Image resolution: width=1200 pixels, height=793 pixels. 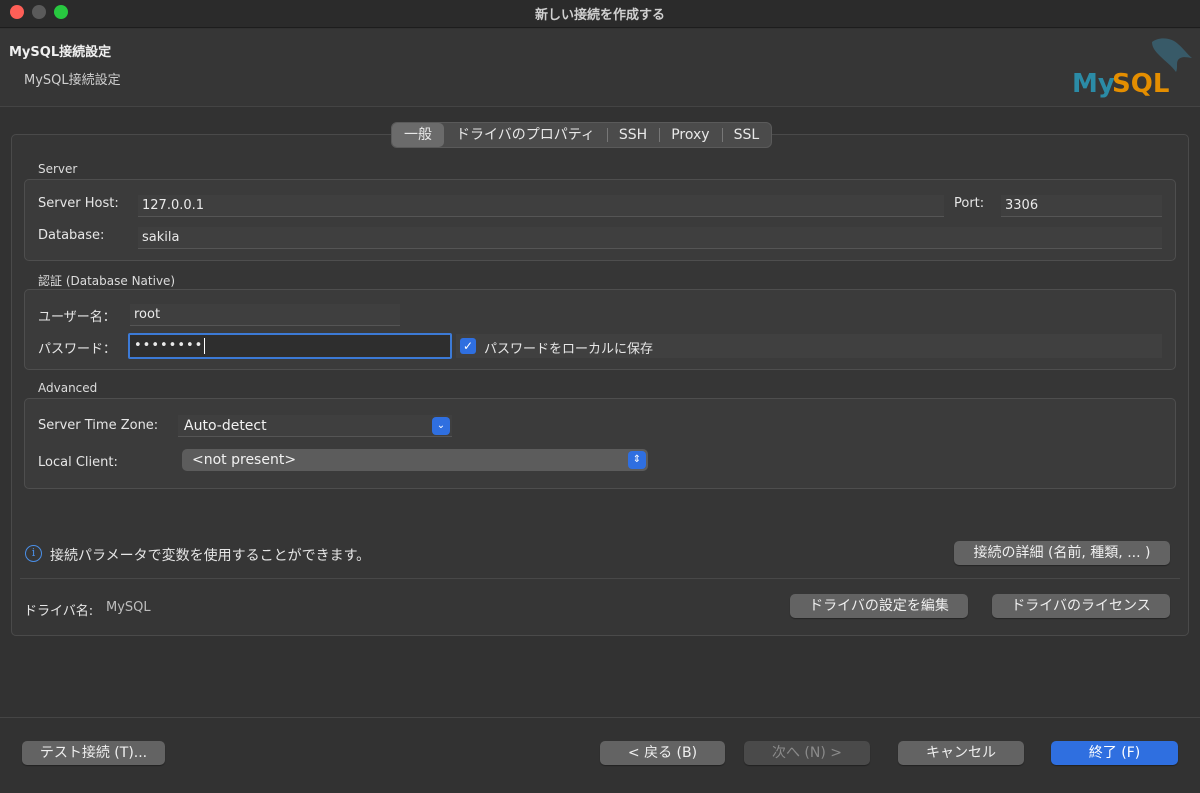 I want to click on driver-name-label: ドライバ名:, so click(x=59, y=611).